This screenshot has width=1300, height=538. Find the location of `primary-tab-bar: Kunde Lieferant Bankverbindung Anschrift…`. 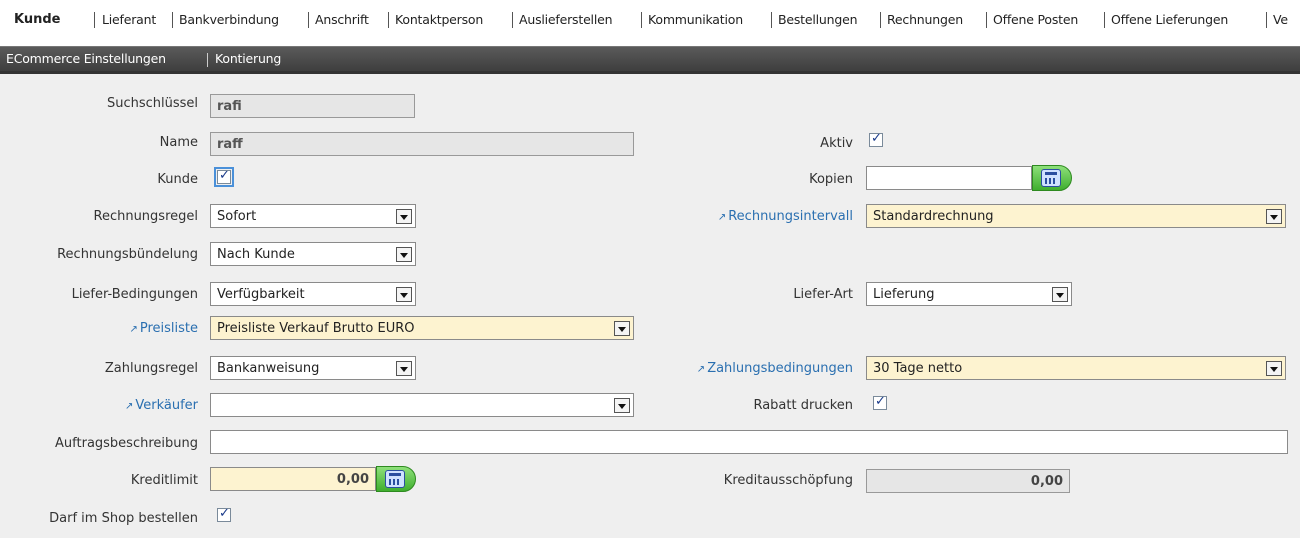

primary-tab-bar: Kunde Lieferant Bankverbindung Anschrift… is located at coordinates (650, 20).